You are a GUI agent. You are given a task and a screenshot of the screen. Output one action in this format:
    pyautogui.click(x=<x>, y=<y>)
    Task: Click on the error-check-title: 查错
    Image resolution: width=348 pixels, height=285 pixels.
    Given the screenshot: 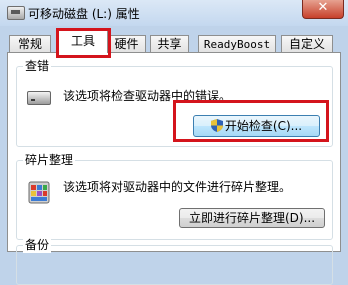 What is the action you would take?
    pyautogui.click(x=37, y=66)
    